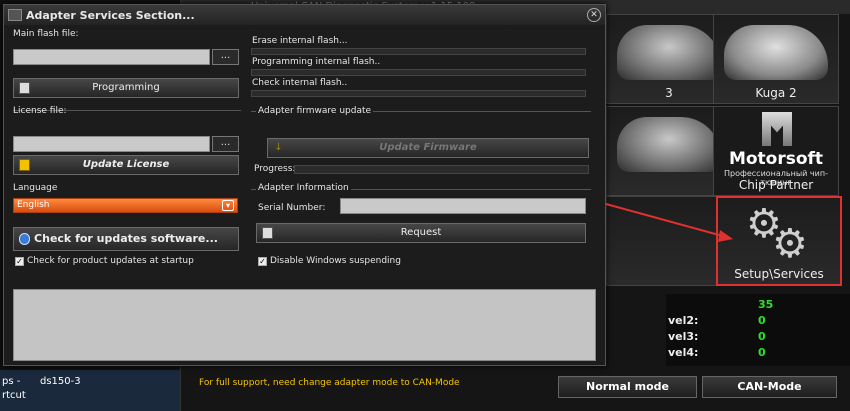 This screenshot has height=411, width=850. I want to click on dialog-titlebar: Adapter Services Section... ✕, so click(304, 15).